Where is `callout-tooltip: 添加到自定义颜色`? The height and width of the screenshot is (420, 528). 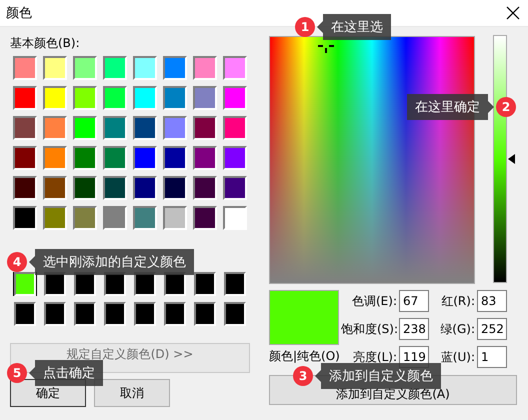 callout-tooltip: 添加到自定义颜色 is located at coordinates (378, 376).